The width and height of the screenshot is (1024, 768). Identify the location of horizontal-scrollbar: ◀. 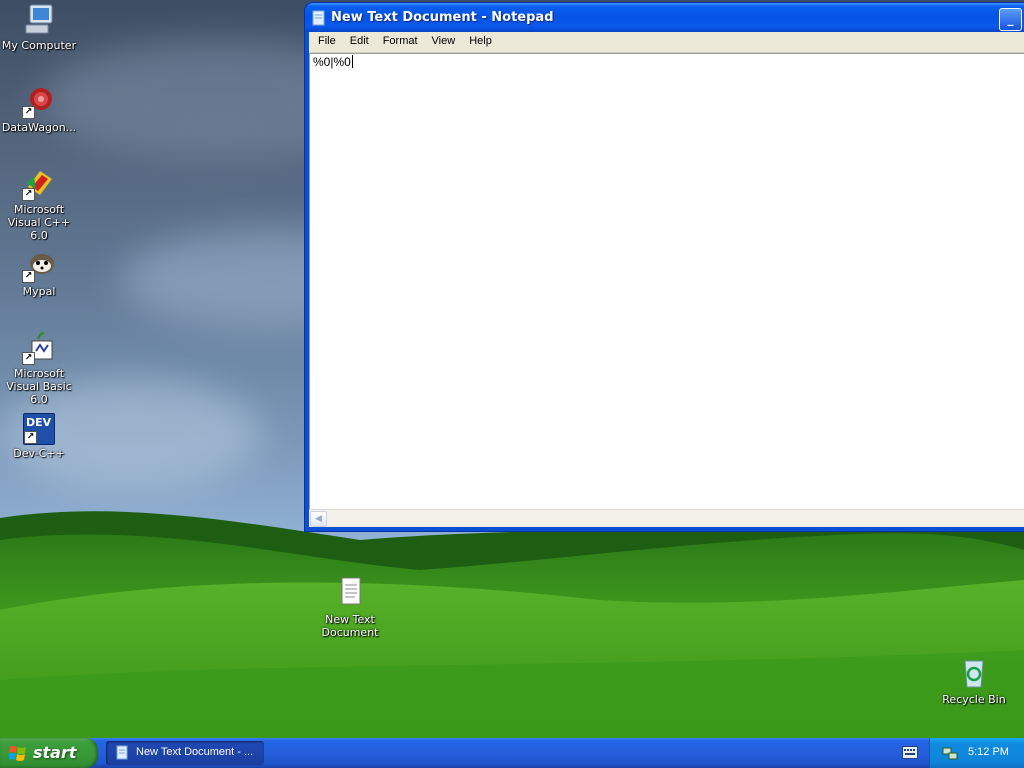
(666, 518).